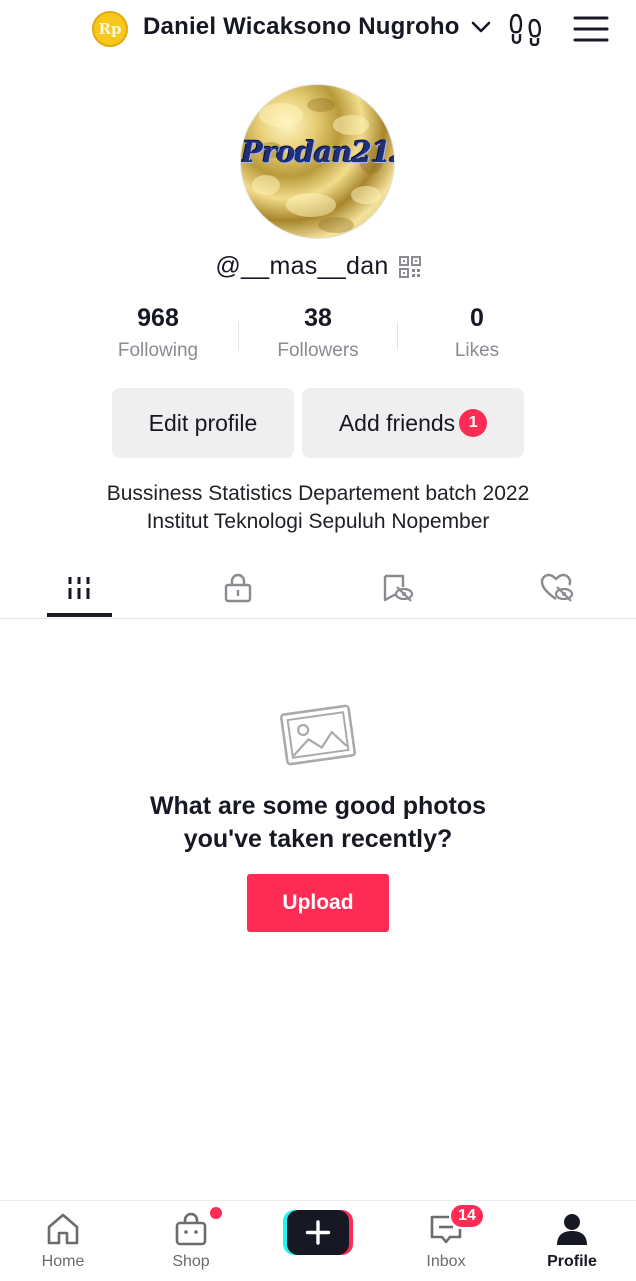  What do you see at coordinates (110, 29) in the screenshot?
I see `coin-icon: Rp` at bounding box center [110, 29].